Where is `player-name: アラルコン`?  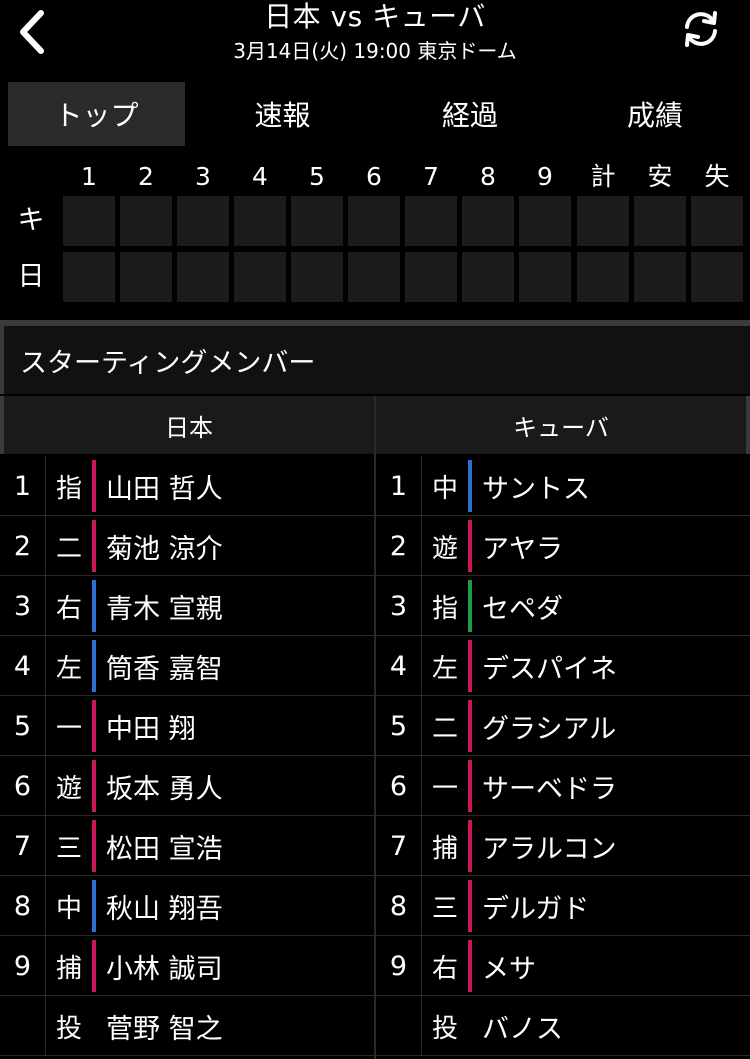 player-name: アラルコン is located at coordinates (549, 846).